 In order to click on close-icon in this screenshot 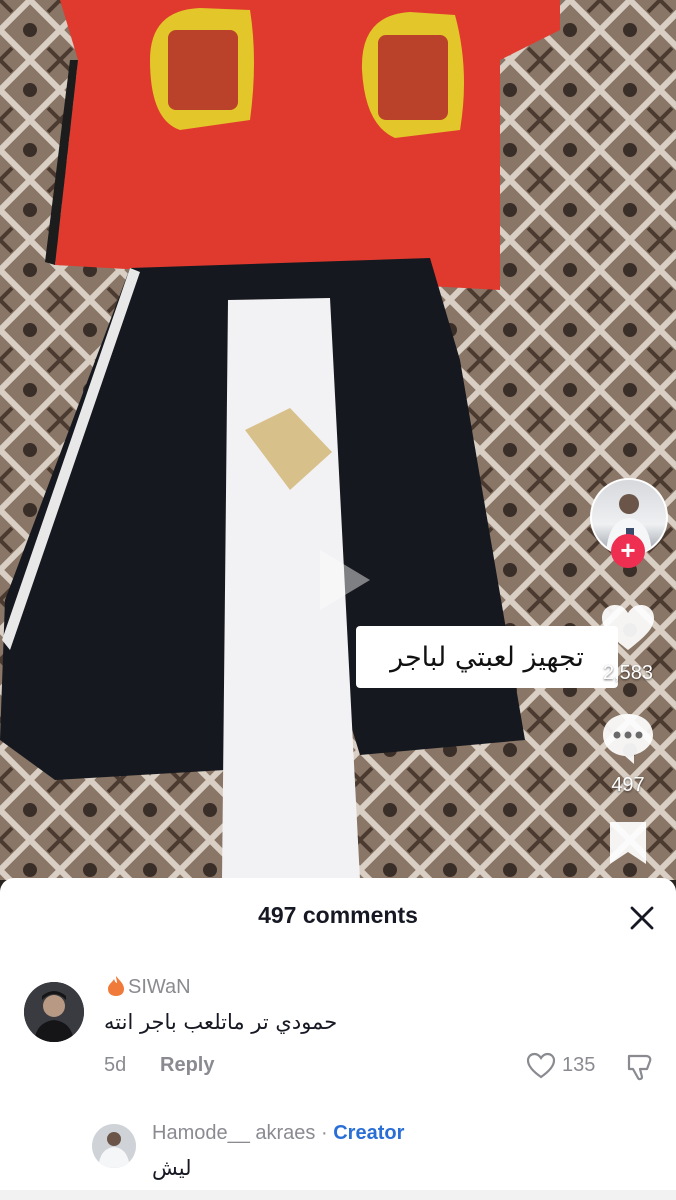, I will do `click(642, 918)`.